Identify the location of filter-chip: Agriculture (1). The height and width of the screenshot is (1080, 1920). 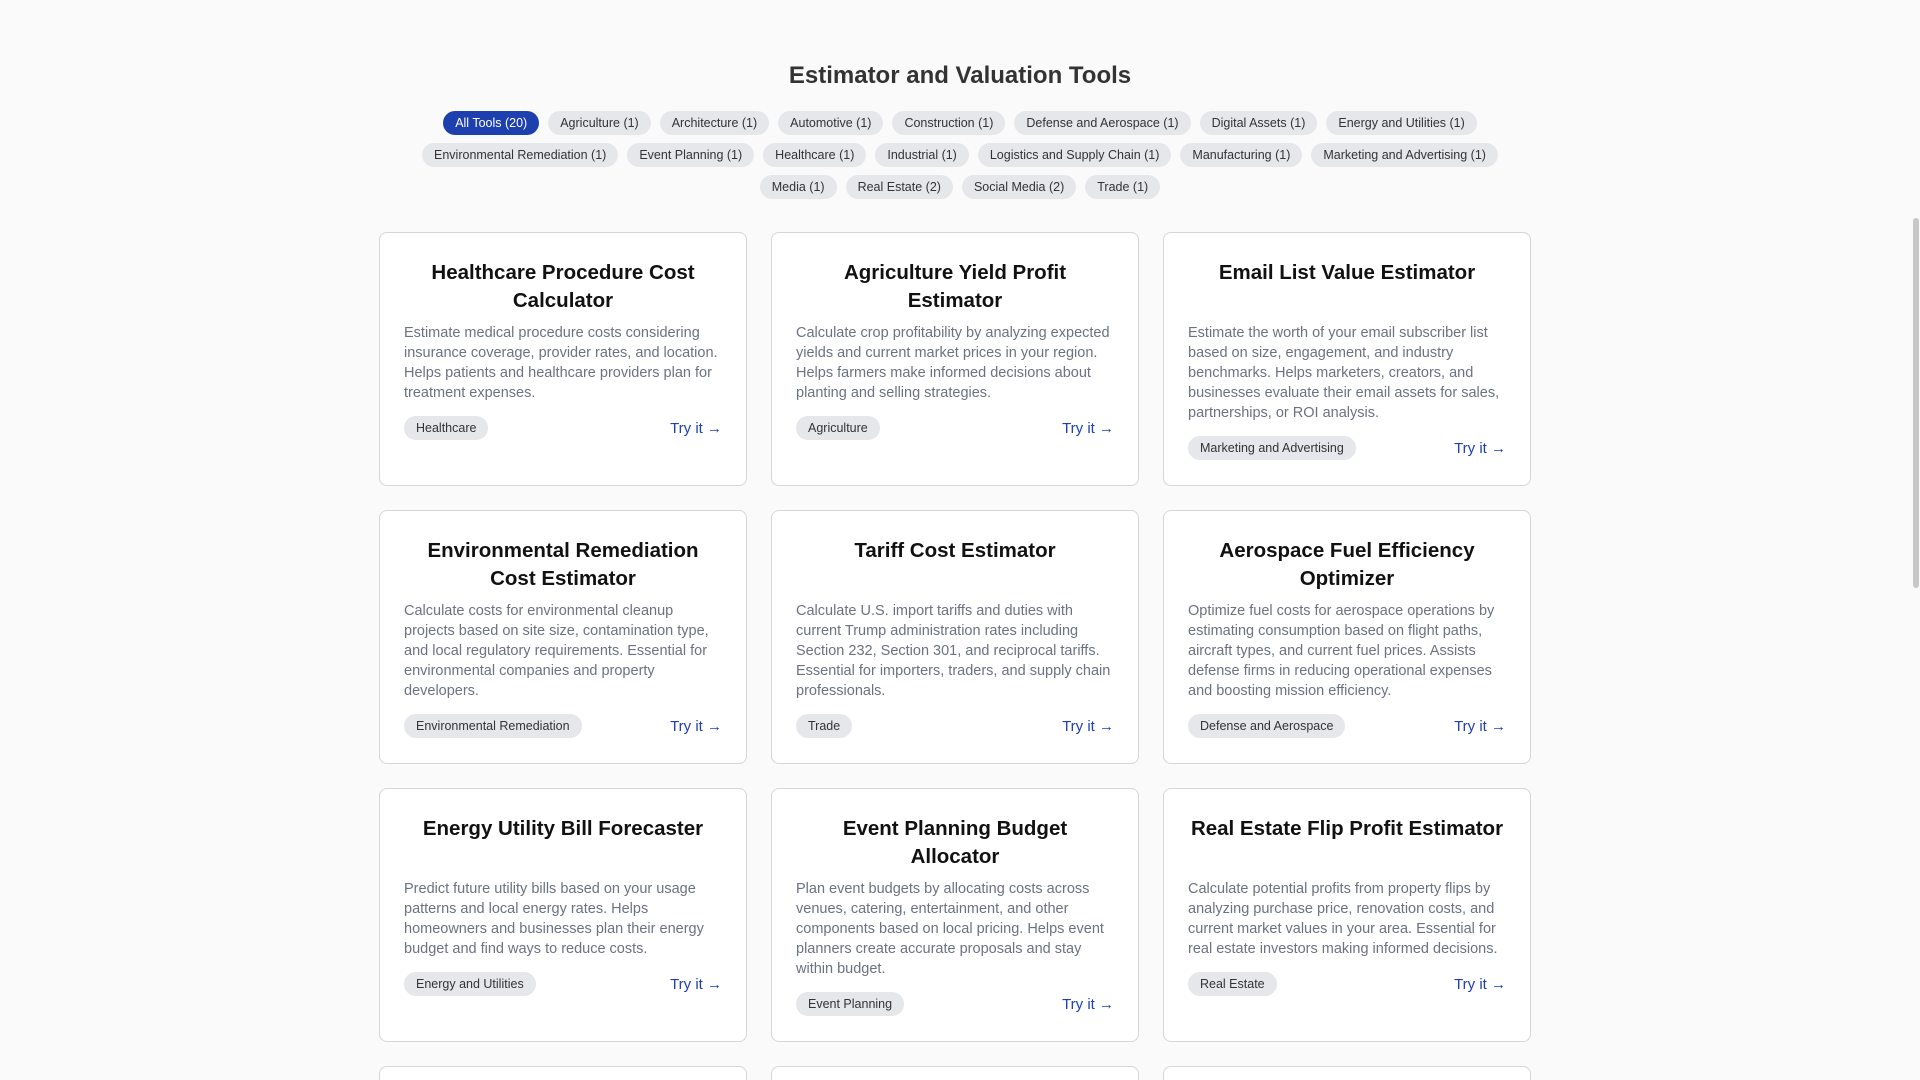
(599, 123).